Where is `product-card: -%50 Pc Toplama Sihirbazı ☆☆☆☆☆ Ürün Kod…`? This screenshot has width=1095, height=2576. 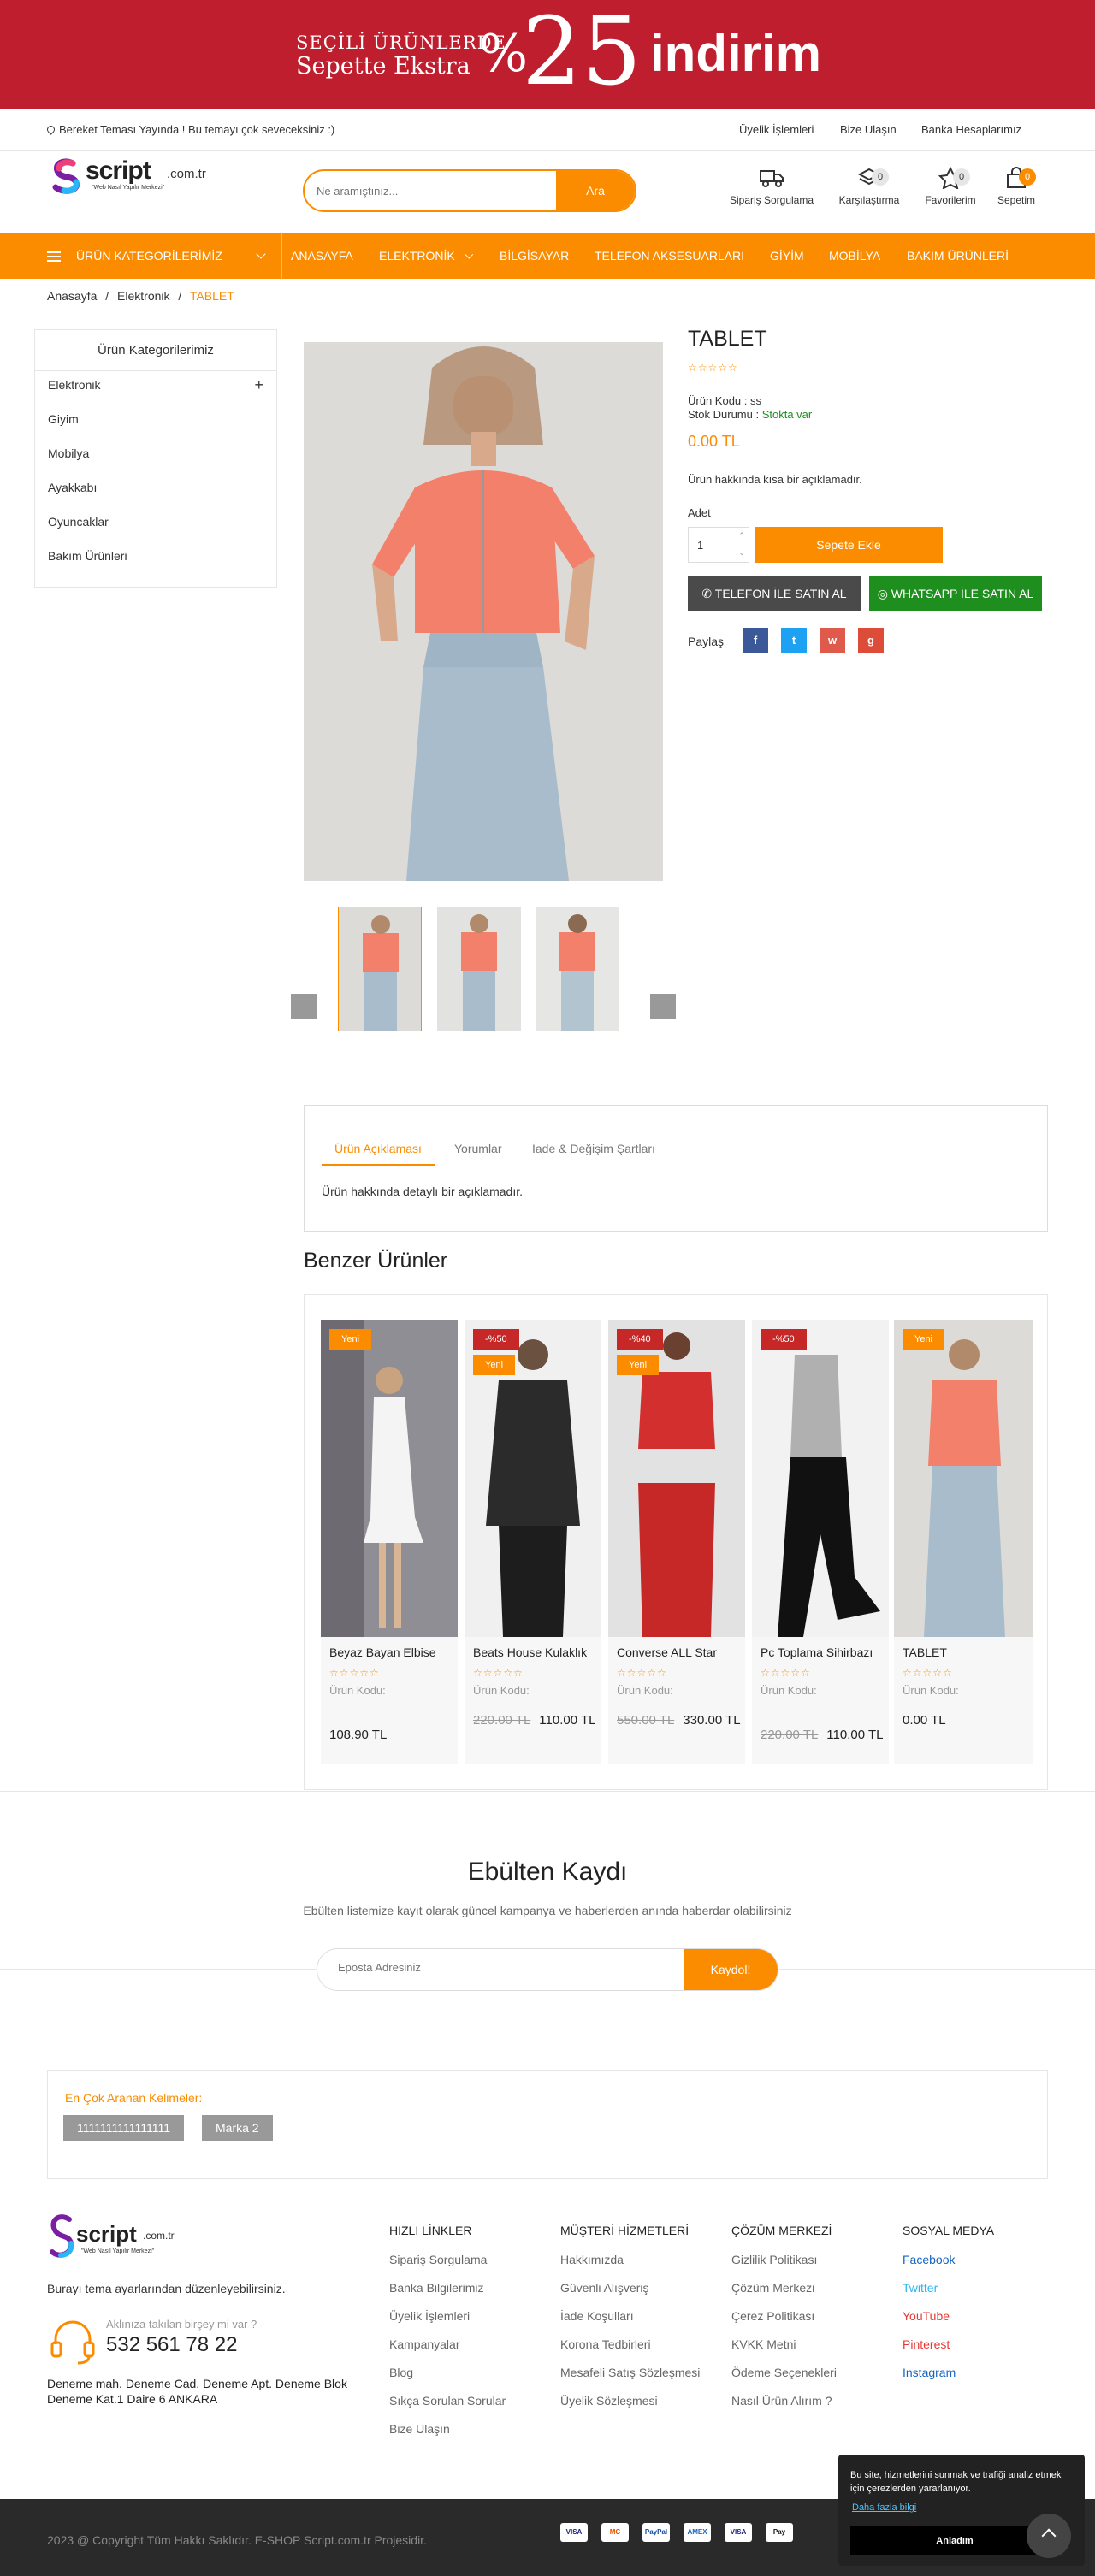 product-card: -%50 Pc Toplama Sihirbazı ☆☆☆☆☆ Ürün Kod… is located at coordinates (820, 1542).